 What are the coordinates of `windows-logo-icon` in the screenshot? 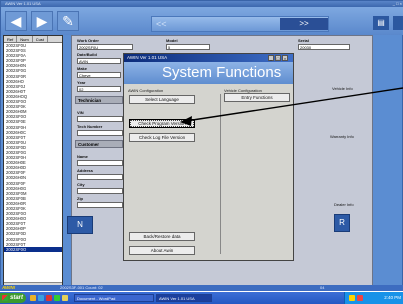 It's located at (5, 298).